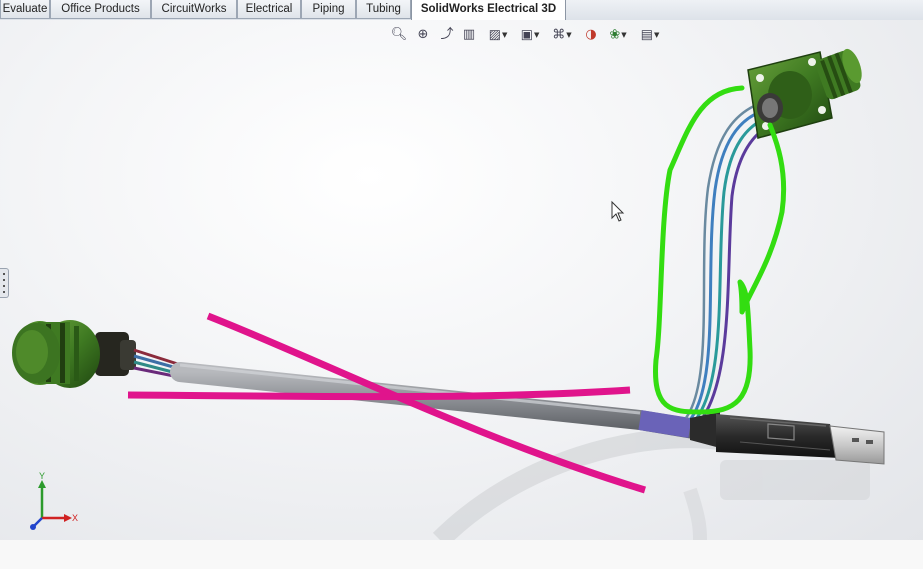 The width and height of the screenshot is (923, 569). I want to click on tab-tubing: Tubing, so click(383, 9).